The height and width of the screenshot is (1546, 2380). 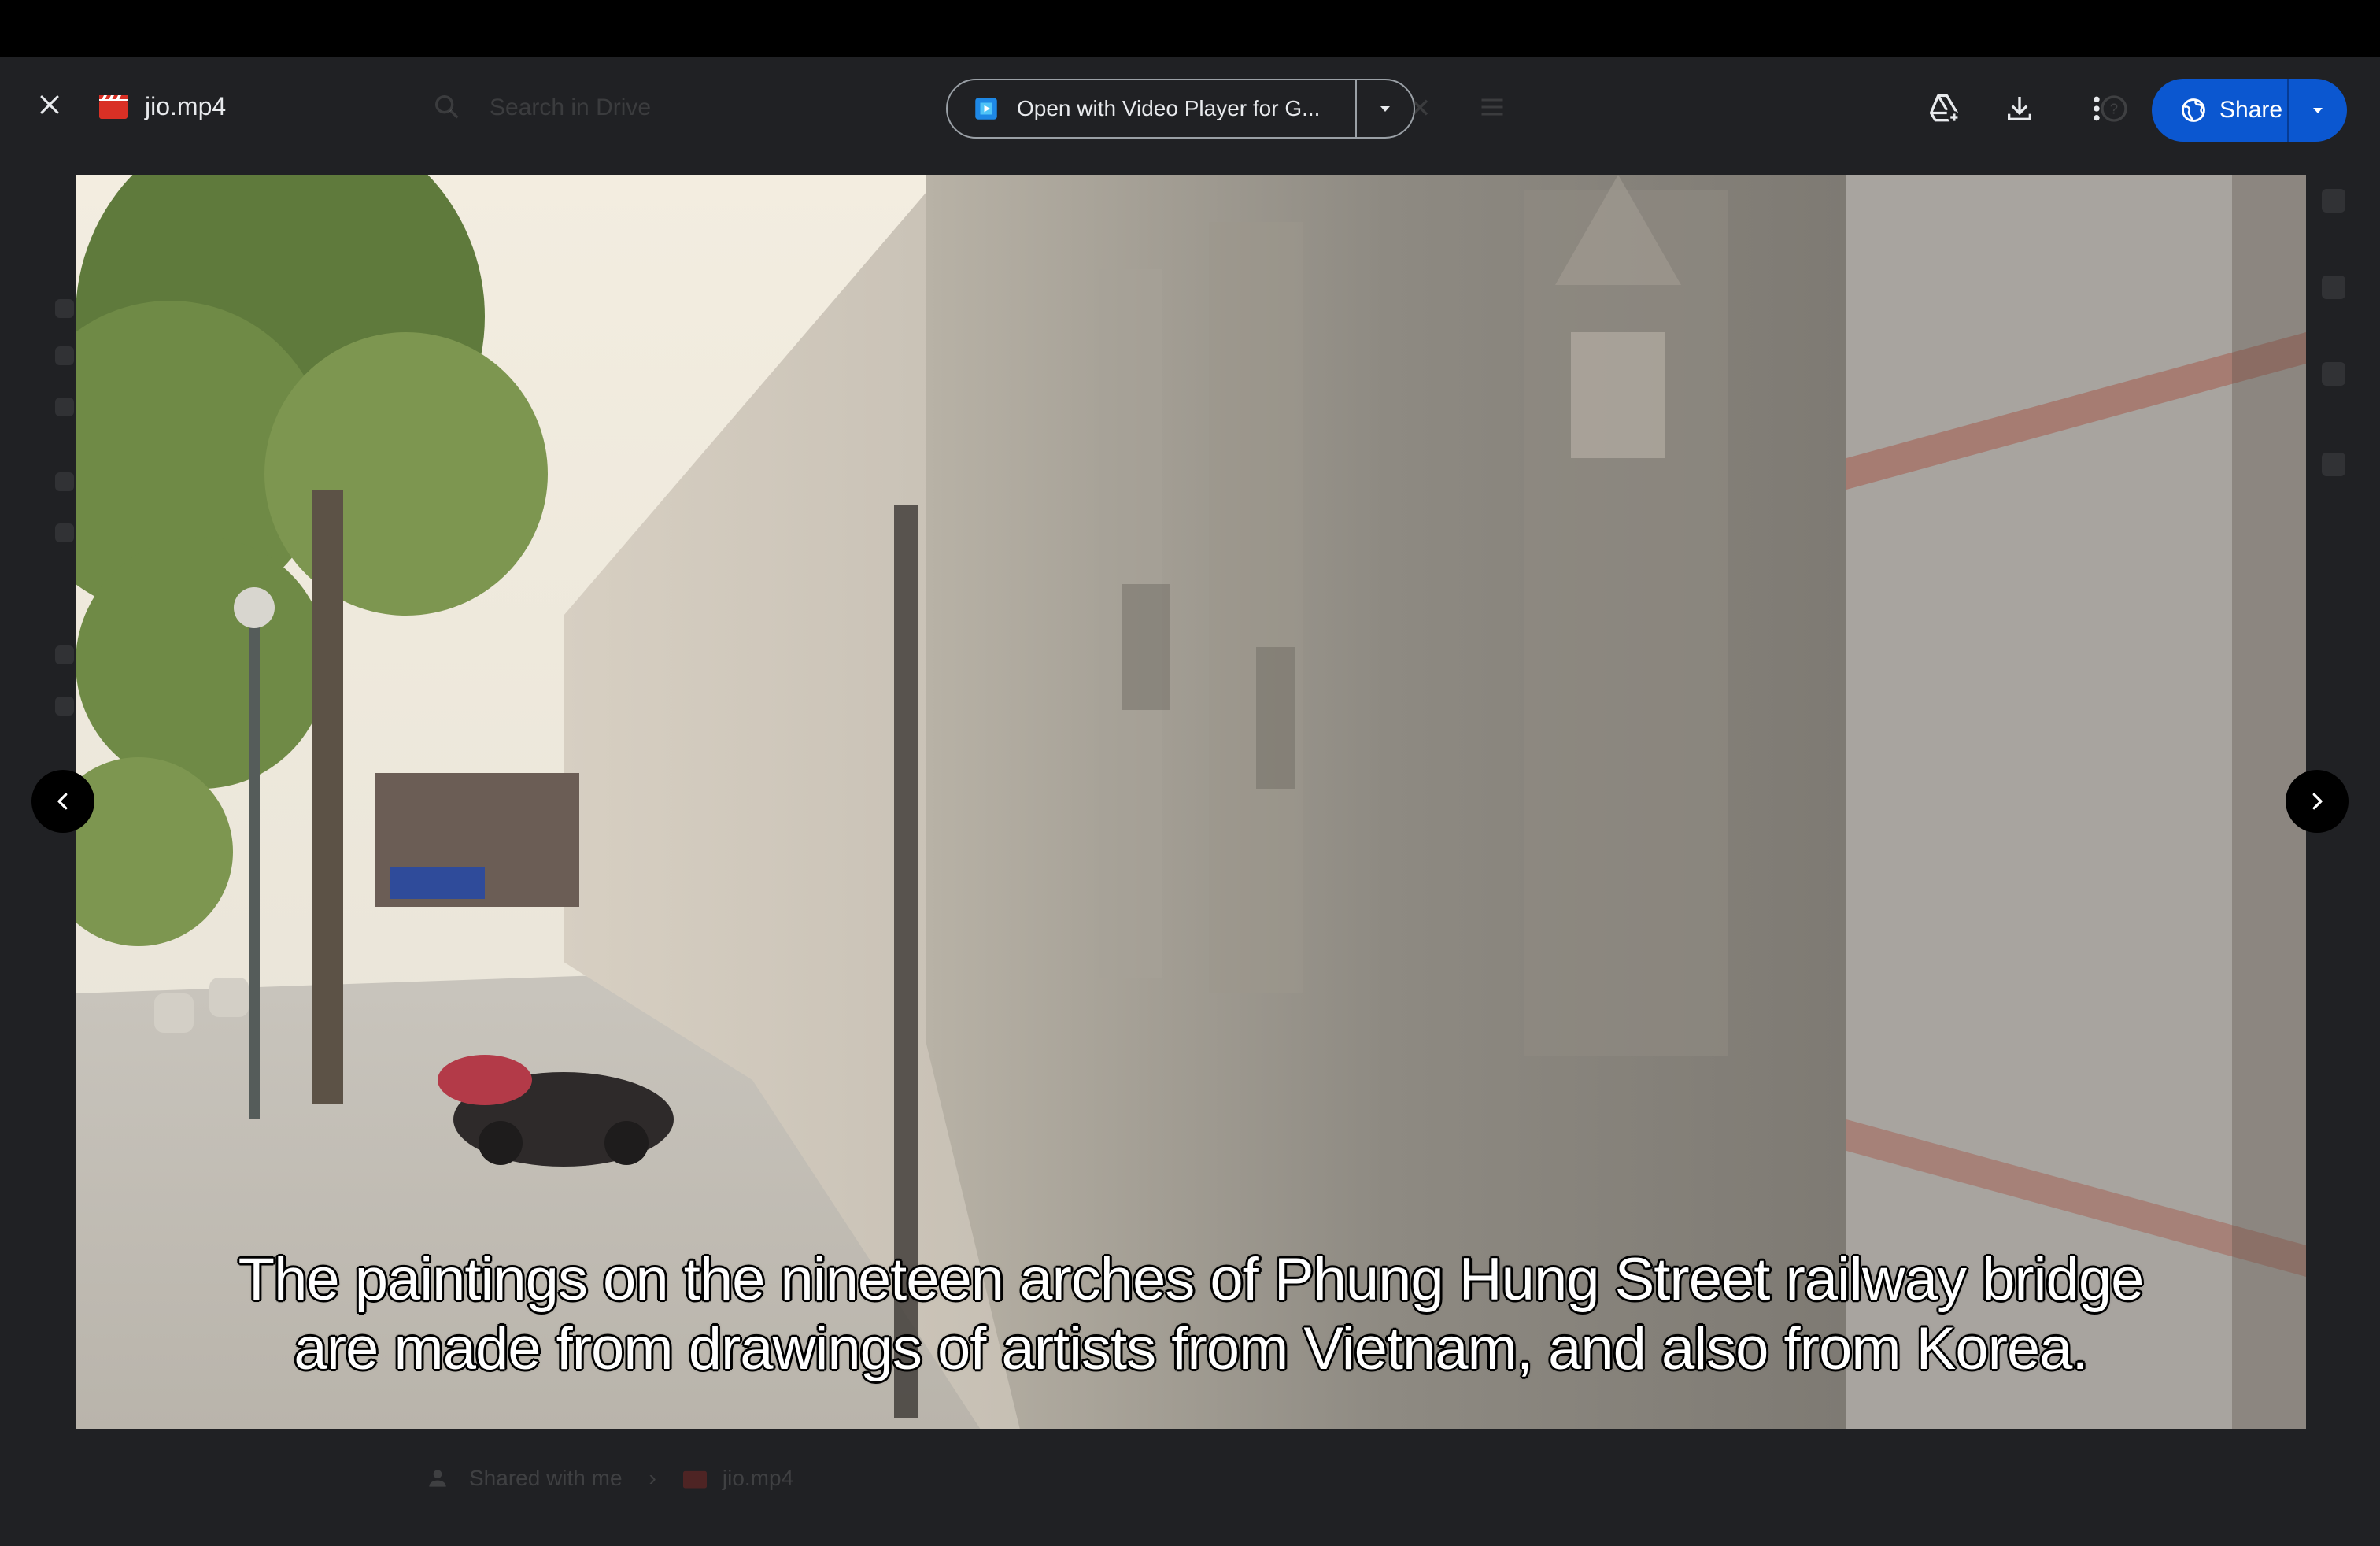 I want to click on breadcrumb: Shared with me › jio.mp4, so click(x=610, y=1479).